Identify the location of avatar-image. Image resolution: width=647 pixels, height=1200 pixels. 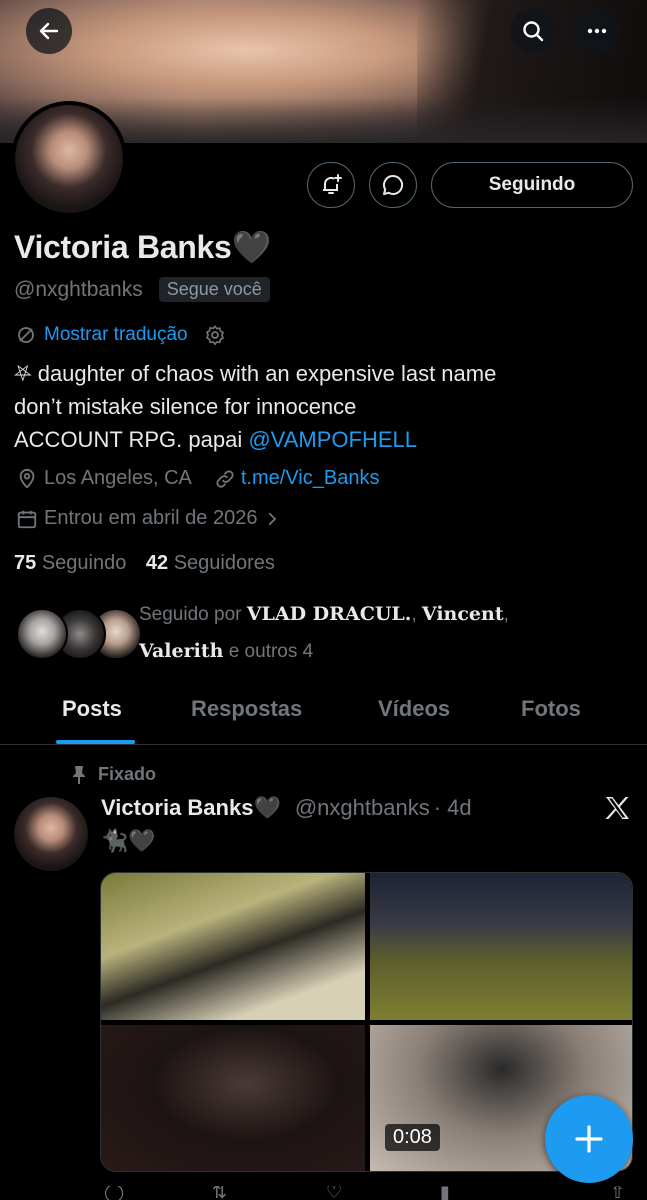
(69, 159).